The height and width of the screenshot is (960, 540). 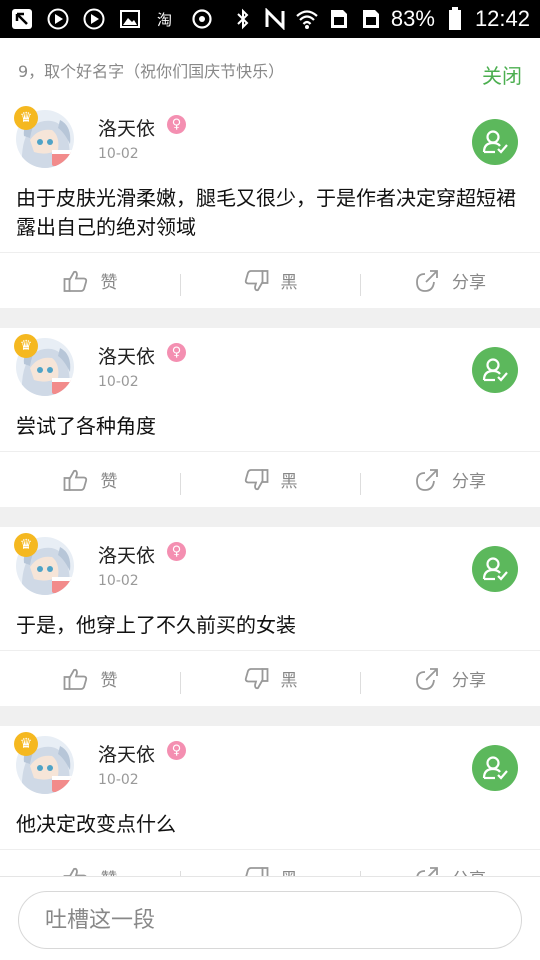 What do you see at coordinates (275, 19) in the screenshot?
I see `nfc-icon` at bounding box center [275, 19].